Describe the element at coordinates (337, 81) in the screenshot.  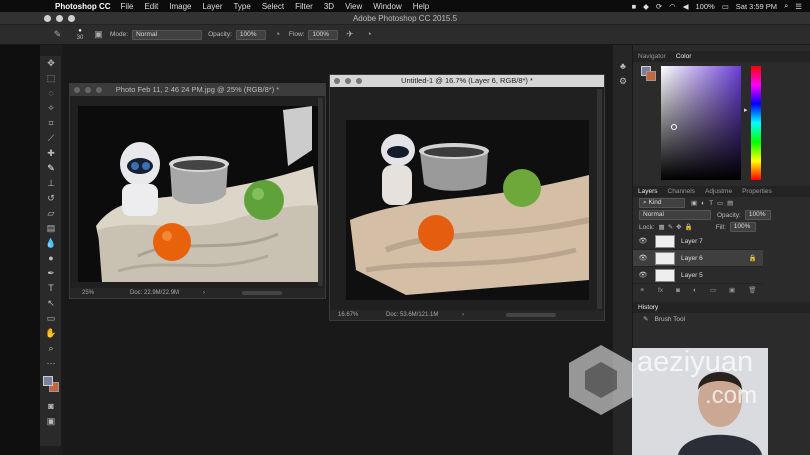
I see `untitled-doc-close-button` at that location.